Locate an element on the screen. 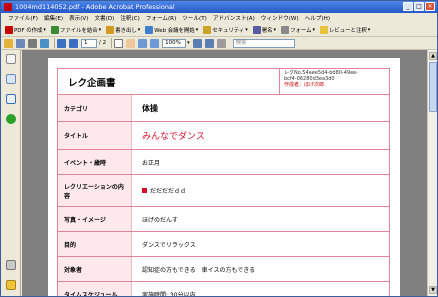  combine-label: ファイルを結合 is located at coordinates (78, 30).